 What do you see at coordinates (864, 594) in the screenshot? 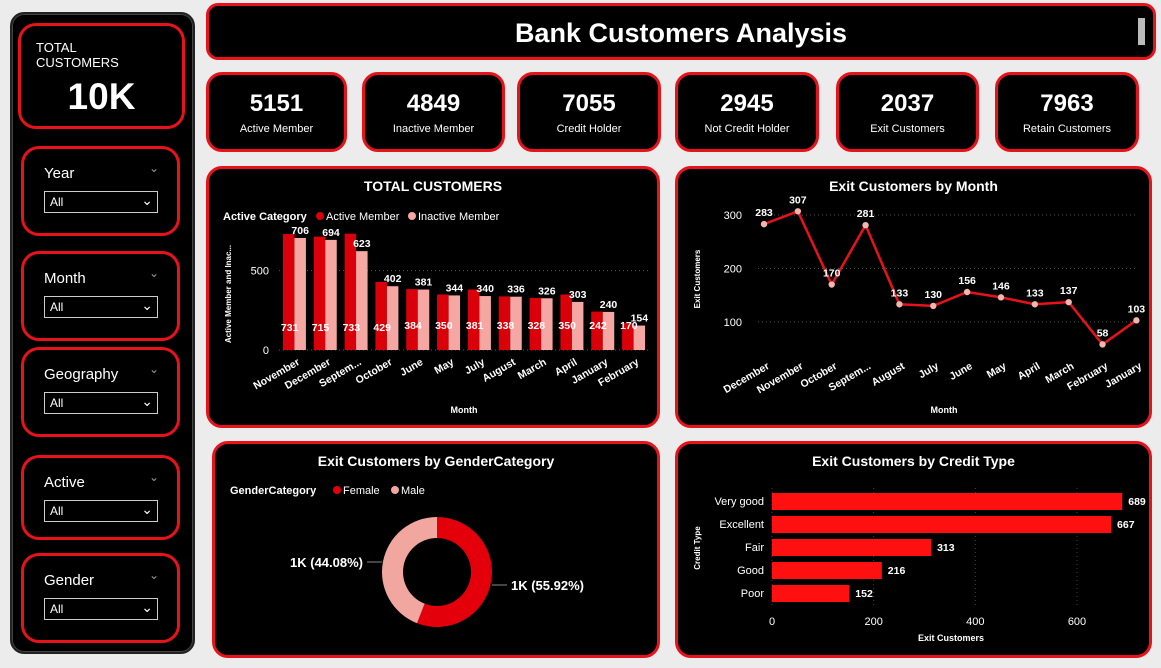
I see `data-label: 152` at bounding box center [864, 594].